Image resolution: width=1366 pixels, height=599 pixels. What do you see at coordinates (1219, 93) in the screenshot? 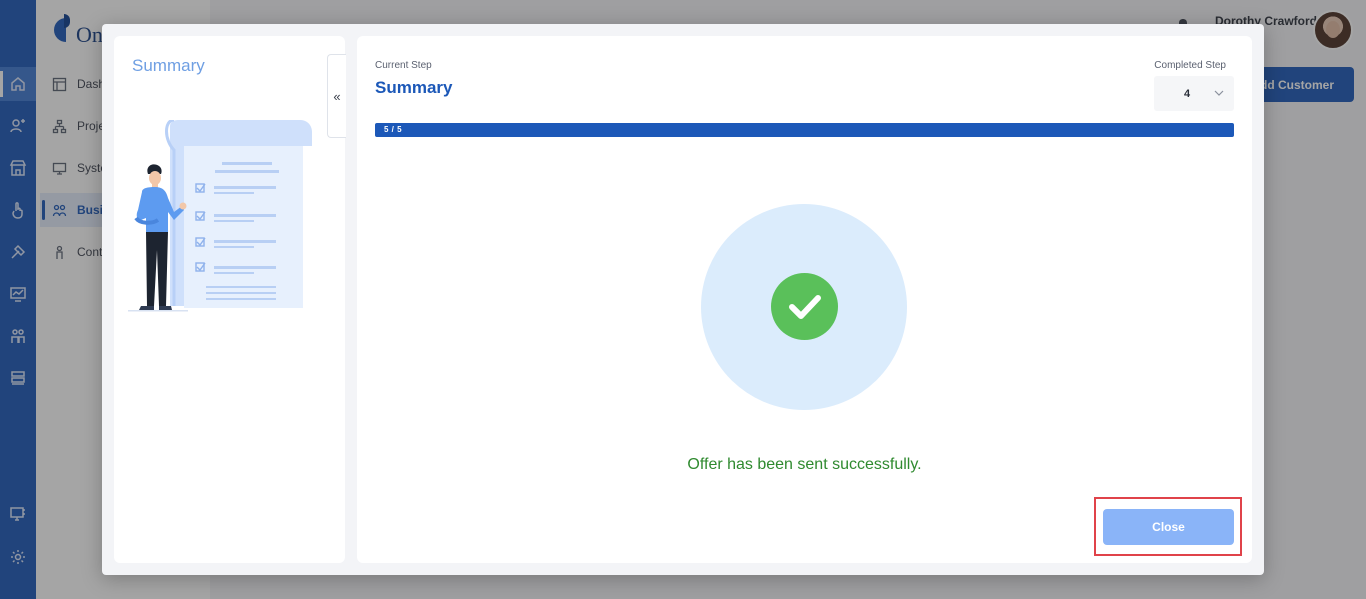
I see `chevron-down-icon` at bounding box center [1219, 93].